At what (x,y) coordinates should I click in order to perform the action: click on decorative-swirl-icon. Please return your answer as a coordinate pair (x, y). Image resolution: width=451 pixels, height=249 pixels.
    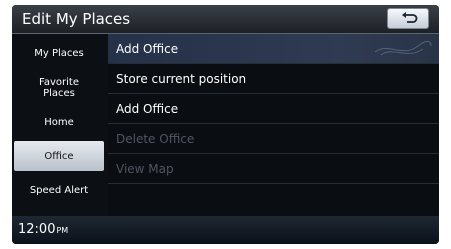
    Looking at the image, I should click on (403, 48).